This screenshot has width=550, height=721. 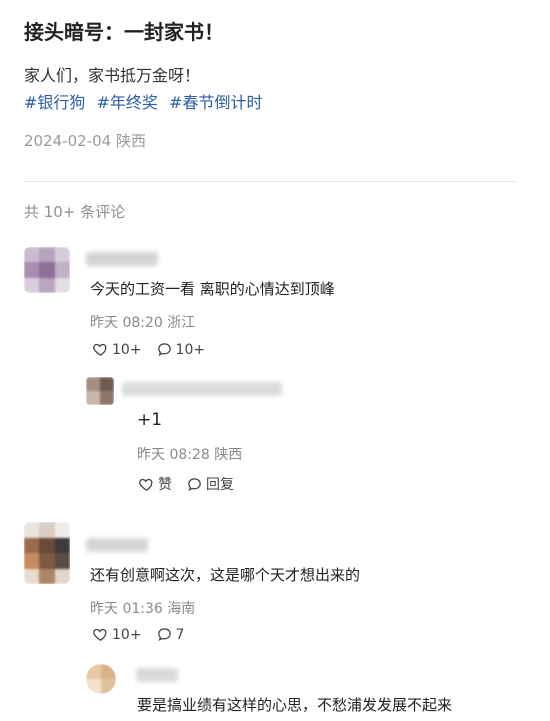 I want to click on reply-count: 7, so click(x=180, y=634).